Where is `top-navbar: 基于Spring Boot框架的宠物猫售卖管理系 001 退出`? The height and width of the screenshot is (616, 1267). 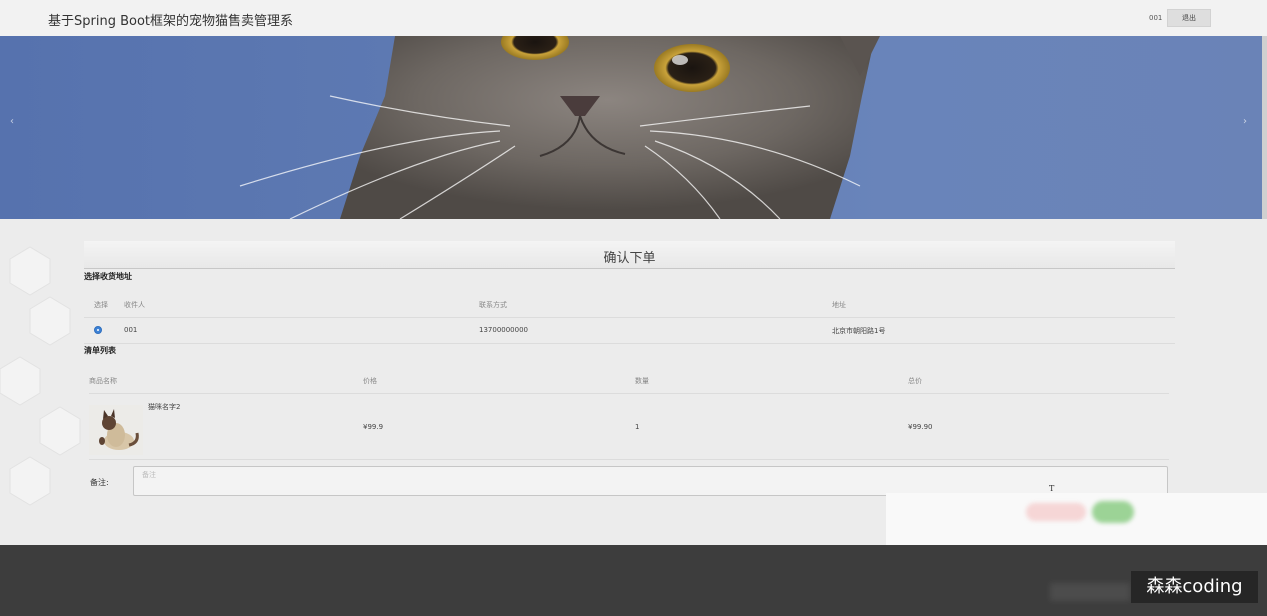 top-navbar: 基于Spring Boot框架的宠物猫售卖管理系 001 退出 is located at coordinates (633, 18).